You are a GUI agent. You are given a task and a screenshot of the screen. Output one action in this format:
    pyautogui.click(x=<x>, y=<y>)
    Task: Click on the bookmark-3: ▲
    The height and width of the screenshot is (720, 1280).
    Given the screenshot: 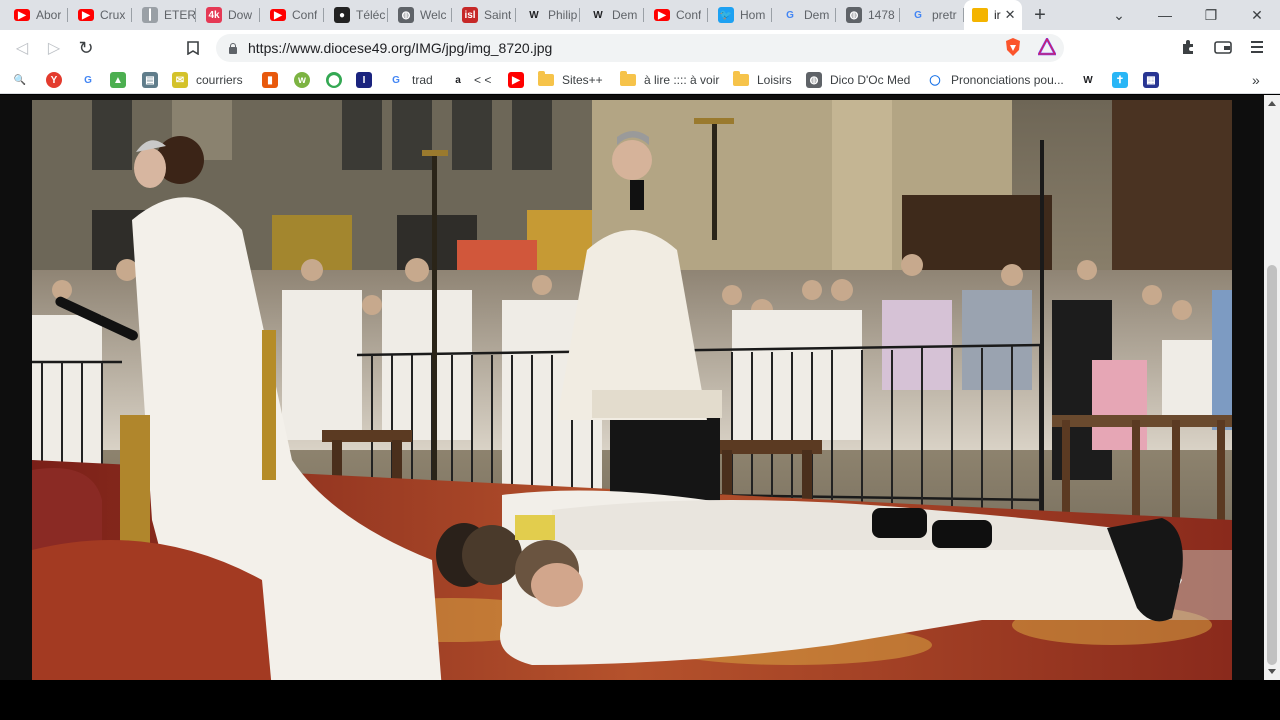 What is the action you would take?
    pyautogui.click(x=122, y=80)
    